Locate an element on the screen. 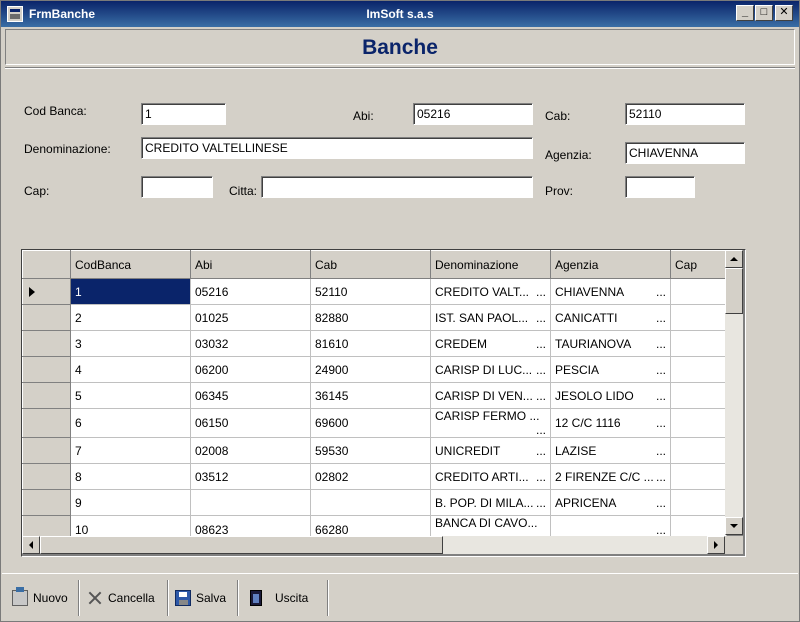 This screenshot has height=622, width=800. prov-field is located at coordinates (660, 187).